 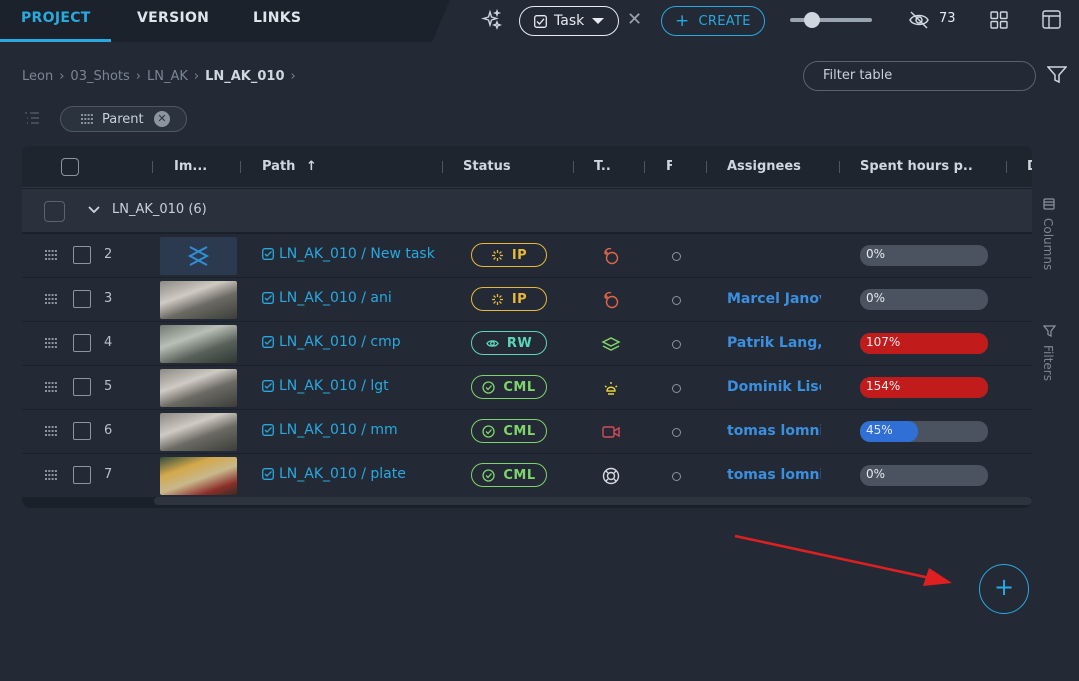 I want to click on task-path-link: LN_AK_010 / mm, so click(x=330, y=430).